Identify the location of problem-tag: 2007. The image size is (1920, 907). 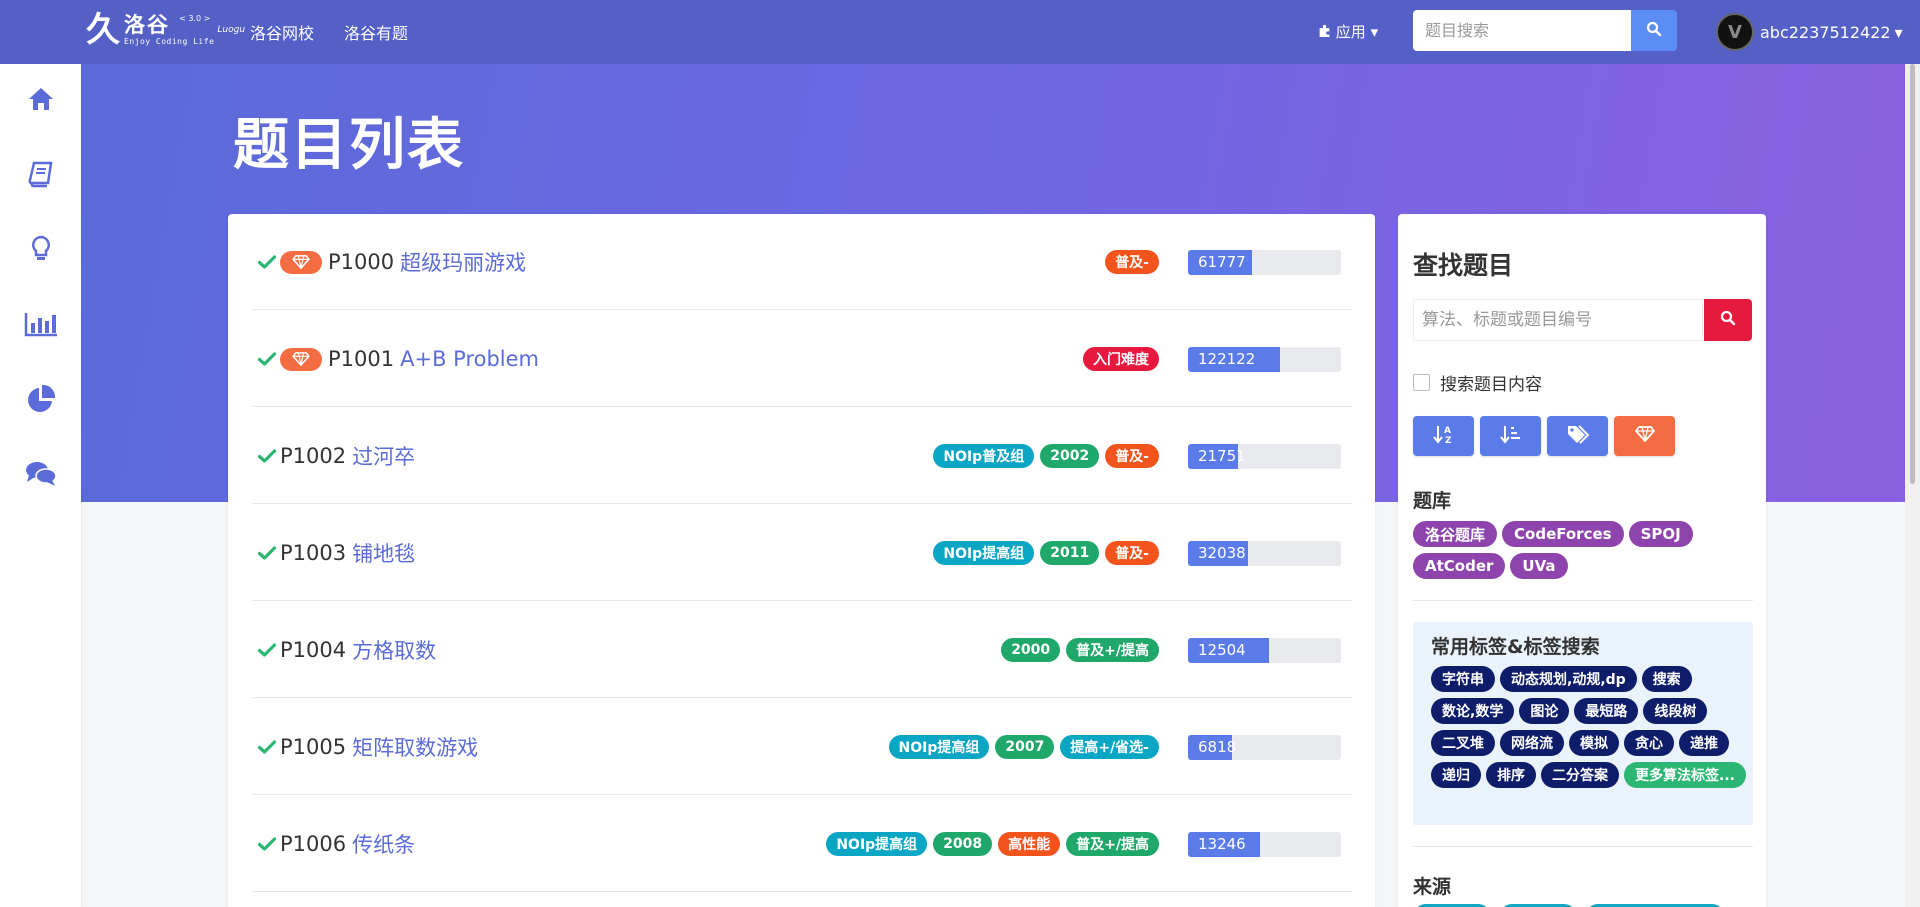
(1025, 747).